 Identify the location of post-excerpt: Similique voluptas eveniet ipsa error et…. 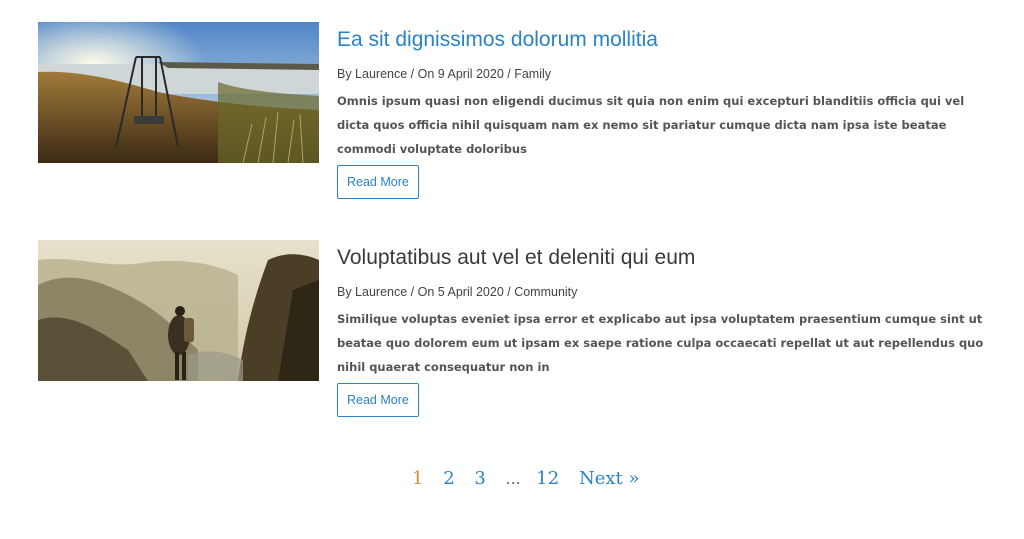
(660, 343).